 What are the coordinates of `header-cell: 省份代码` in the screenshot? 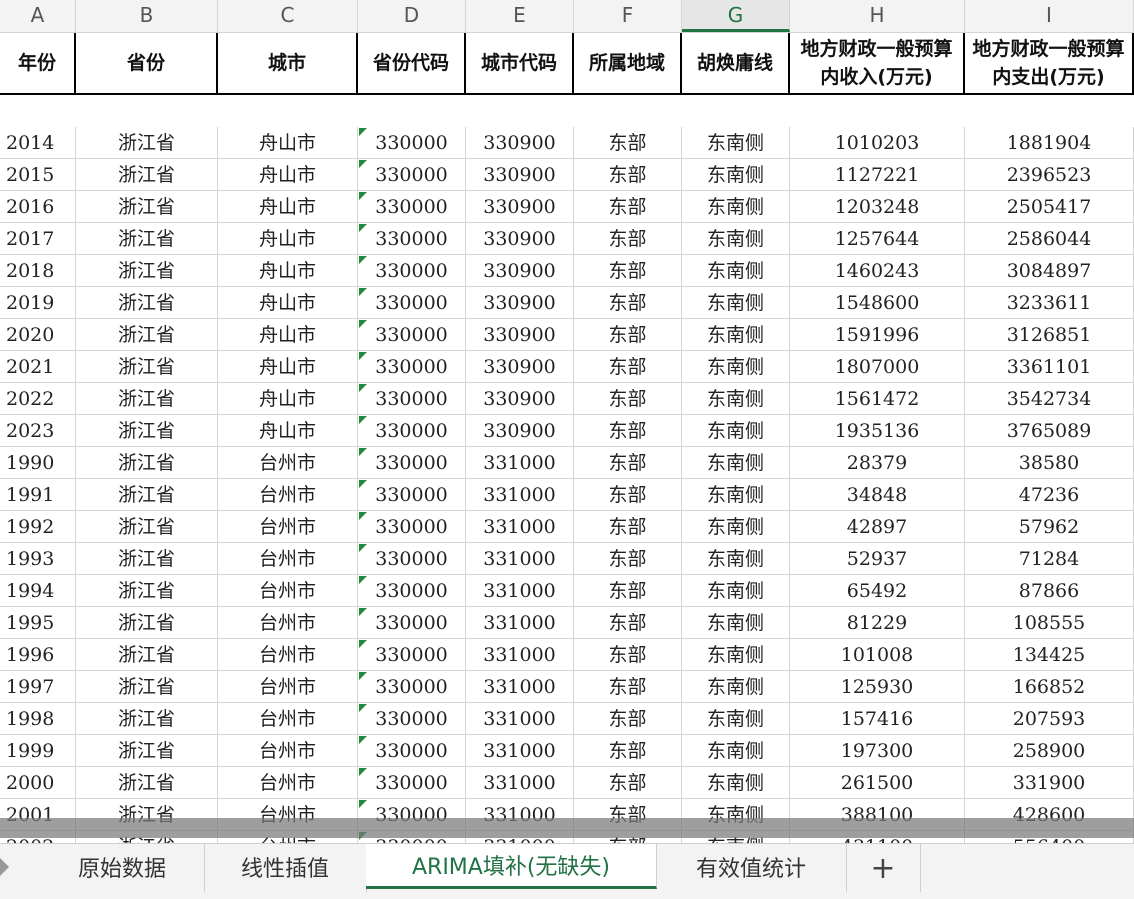 It's located at (412, 64).